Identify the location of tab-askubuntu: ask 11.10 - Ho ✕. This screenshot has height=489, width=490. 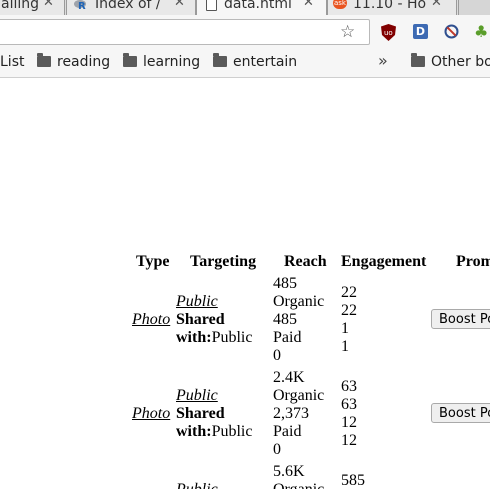
(392, 7).